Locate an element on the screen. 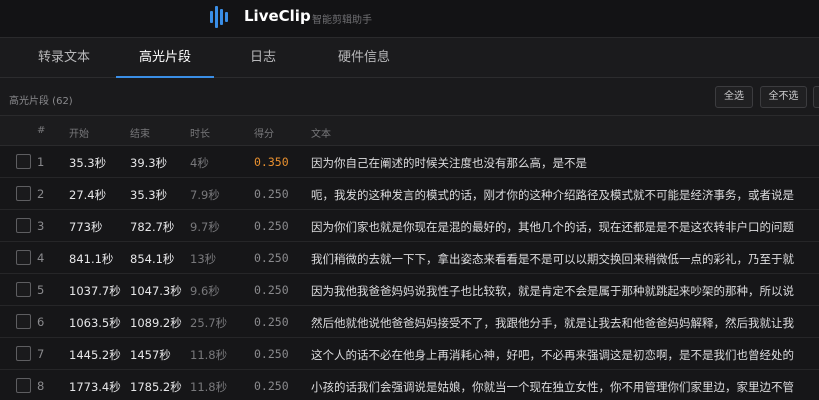 This screenshot has width=819, height=400. row-index: 3 is located at coordinates (41, 226).